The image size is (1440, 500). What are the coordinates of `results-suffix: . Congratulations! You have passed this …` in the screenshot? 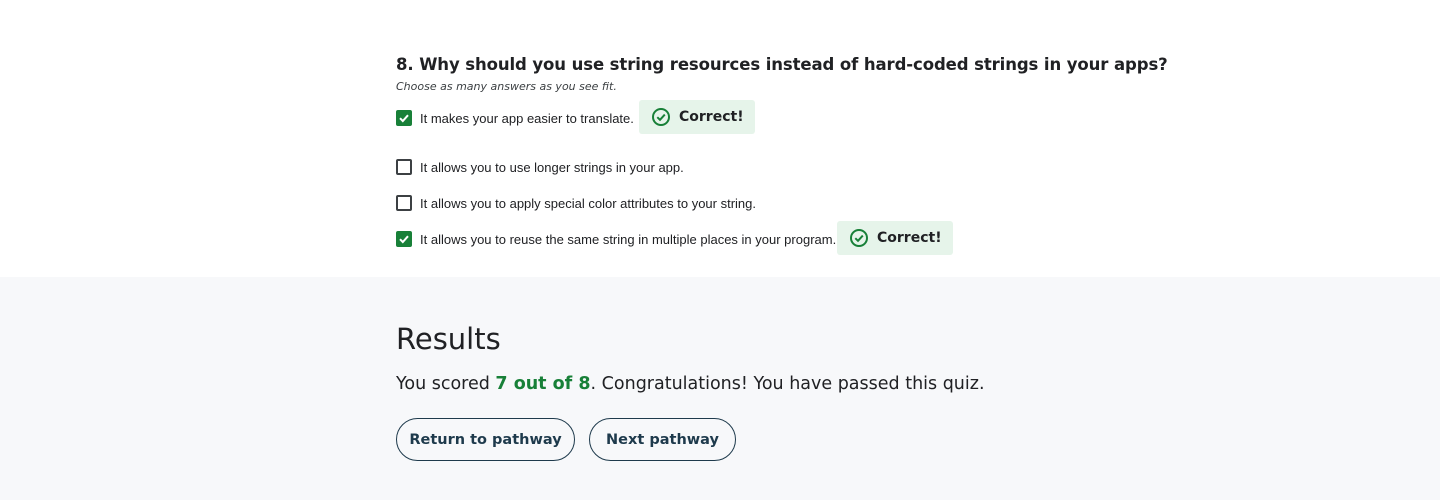 It's located at (787, 384).